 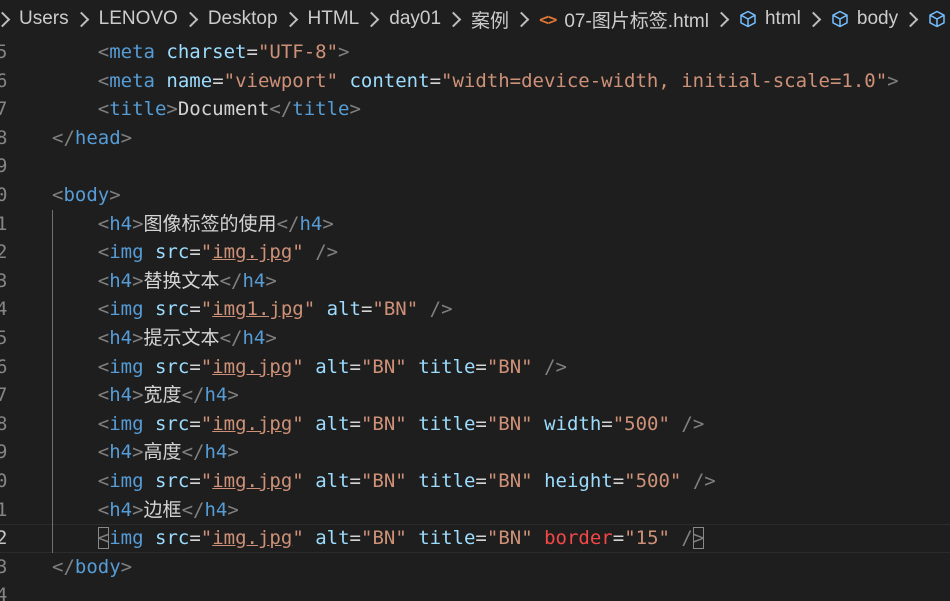 I want to click on code-line: 0 <body>, so click(x=475, y=195).